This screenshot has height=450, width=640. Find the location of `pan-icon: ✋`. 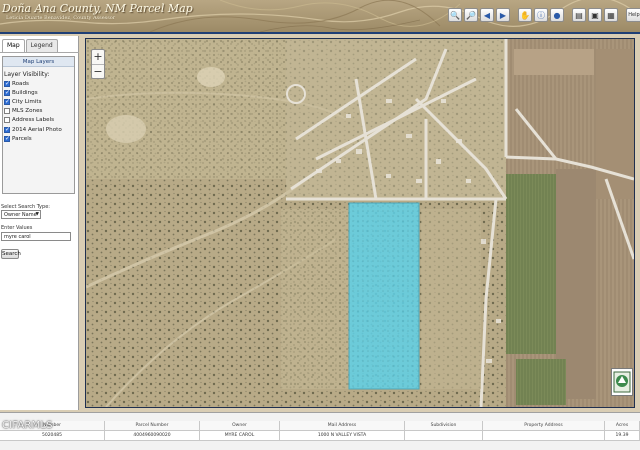

pan-icon: ✋ is located at coordinates (525, 15).